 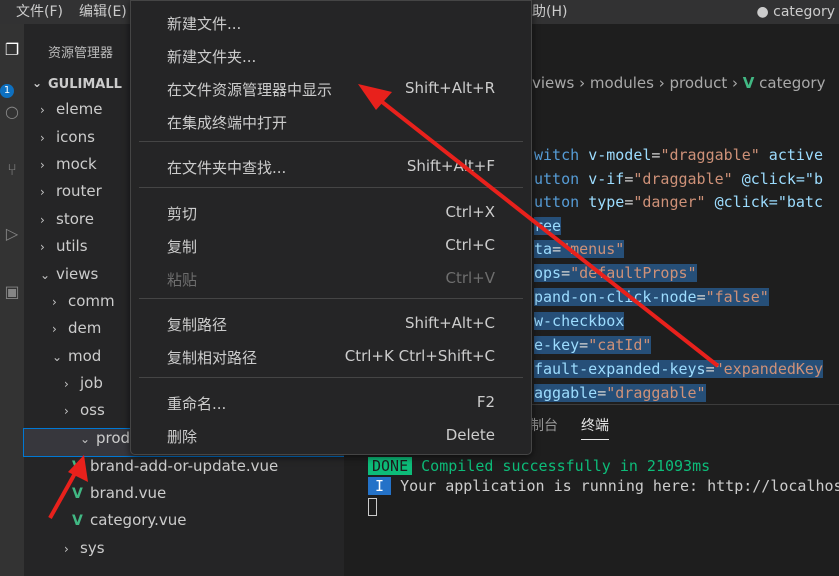 What do you see at coordinates (622, 83) in the screenshot?
I see `breadcrumb-modules: modules` at bounding box center [622, 83].